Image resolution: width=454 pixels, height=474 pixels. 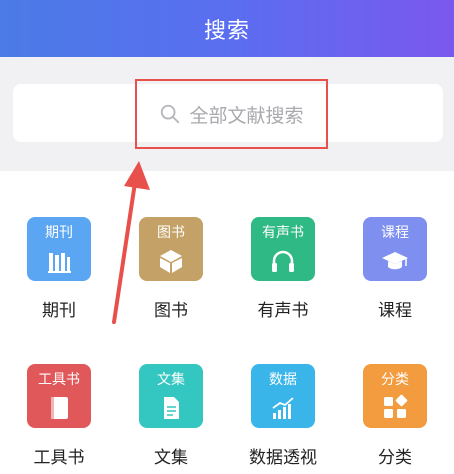 What do you see at coordinates (171, 396) in the screenshot?
I see `tile-collections: 文集` at bounding box center [171, 396].